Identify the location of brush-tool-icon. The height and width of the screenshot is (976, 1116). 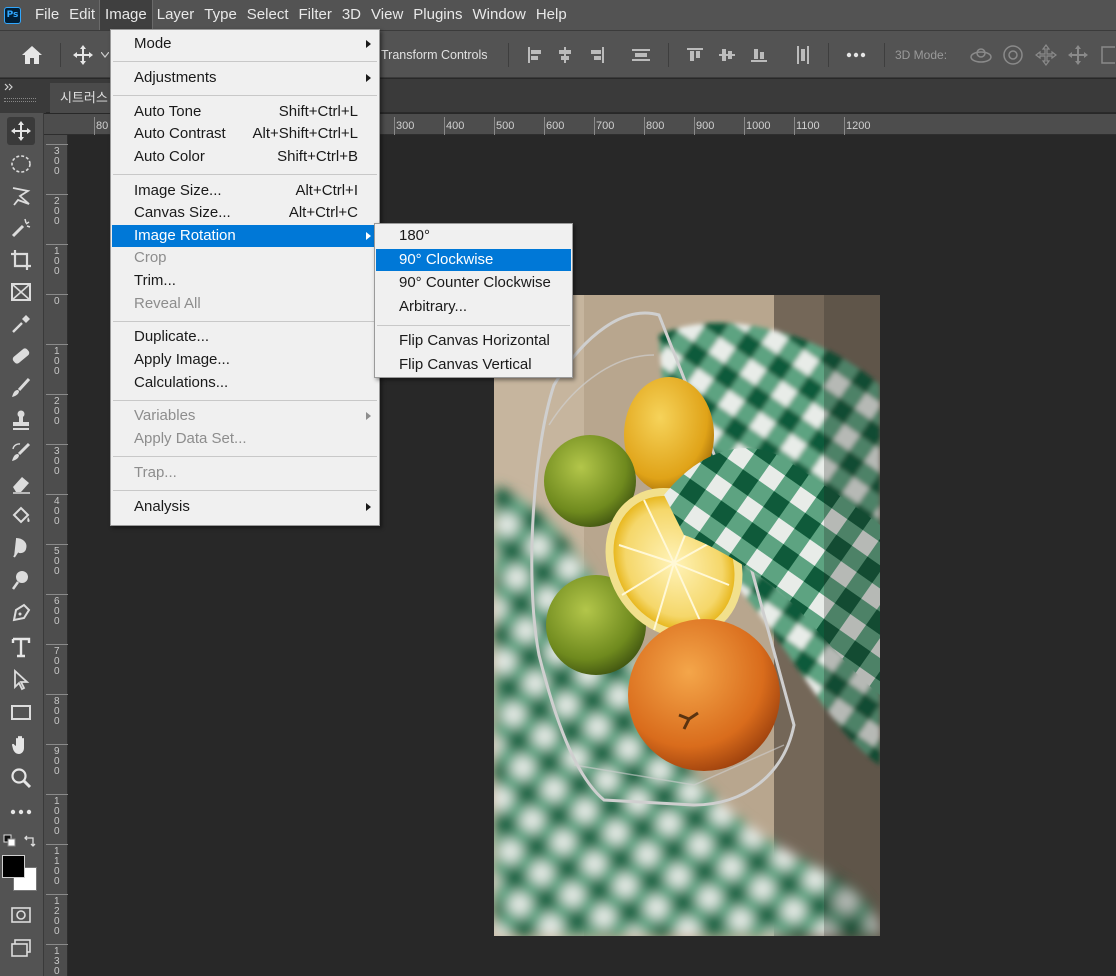
(21, 388).